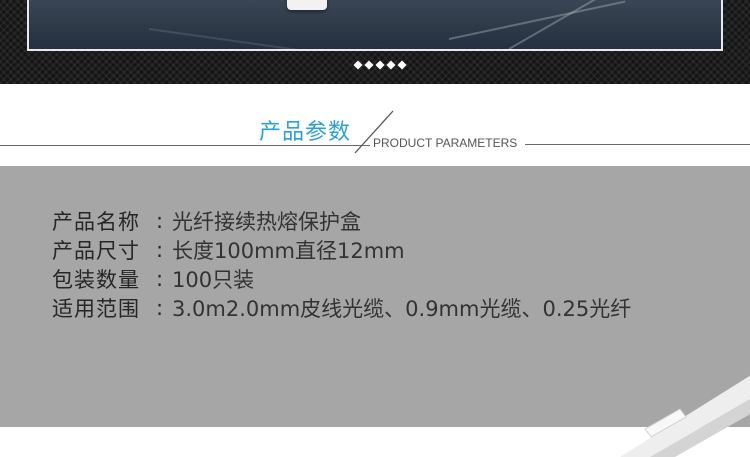  I want to click on divider-line-right, so click(637, 144).